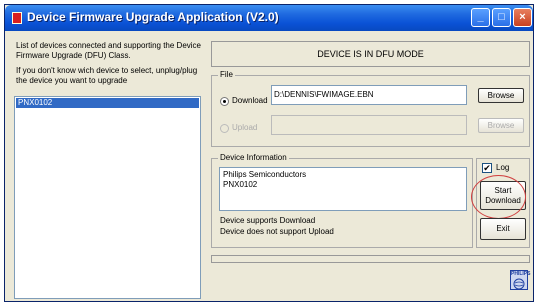 This screenshot has height=306, width=538. What do you see at coordinates (253, 158) in the screenshot?
I see `device-information-label: Device Information` at bounding box center [253, 158].